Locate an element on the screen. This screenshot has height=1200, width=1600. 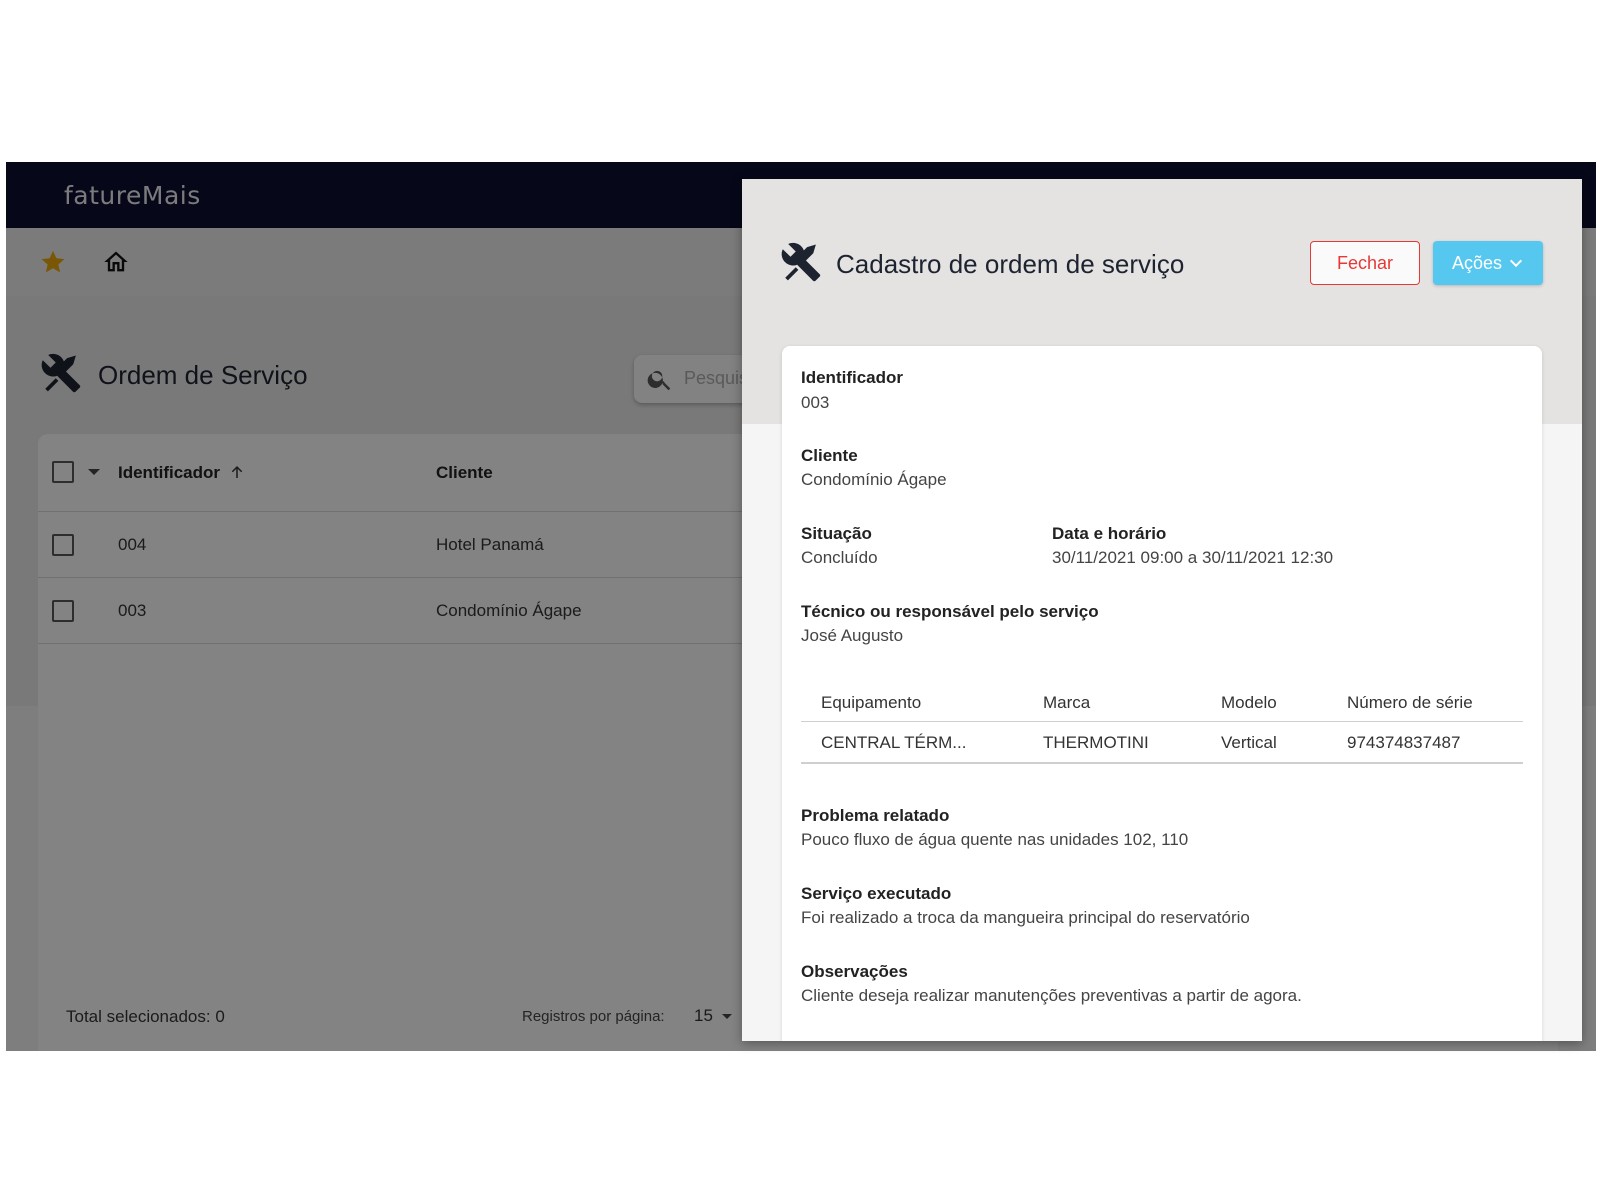
field-label-cliente: Cliente is located at coordinates (829, 455).